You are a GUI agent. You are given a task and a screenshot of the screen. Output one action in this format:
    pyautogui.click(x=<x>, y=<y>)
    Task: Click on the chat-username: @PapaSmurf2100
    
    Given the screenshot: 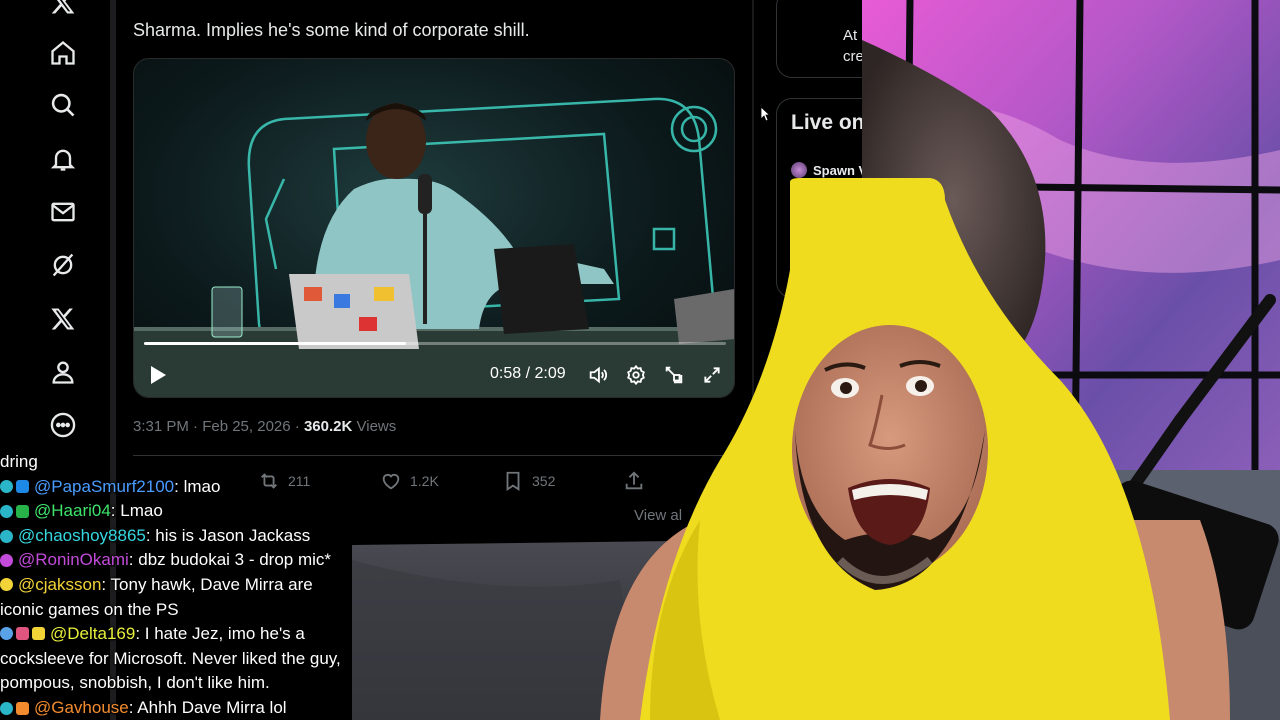 What is the action you would take?
    pyautogui.click(x=104, y=487)
    